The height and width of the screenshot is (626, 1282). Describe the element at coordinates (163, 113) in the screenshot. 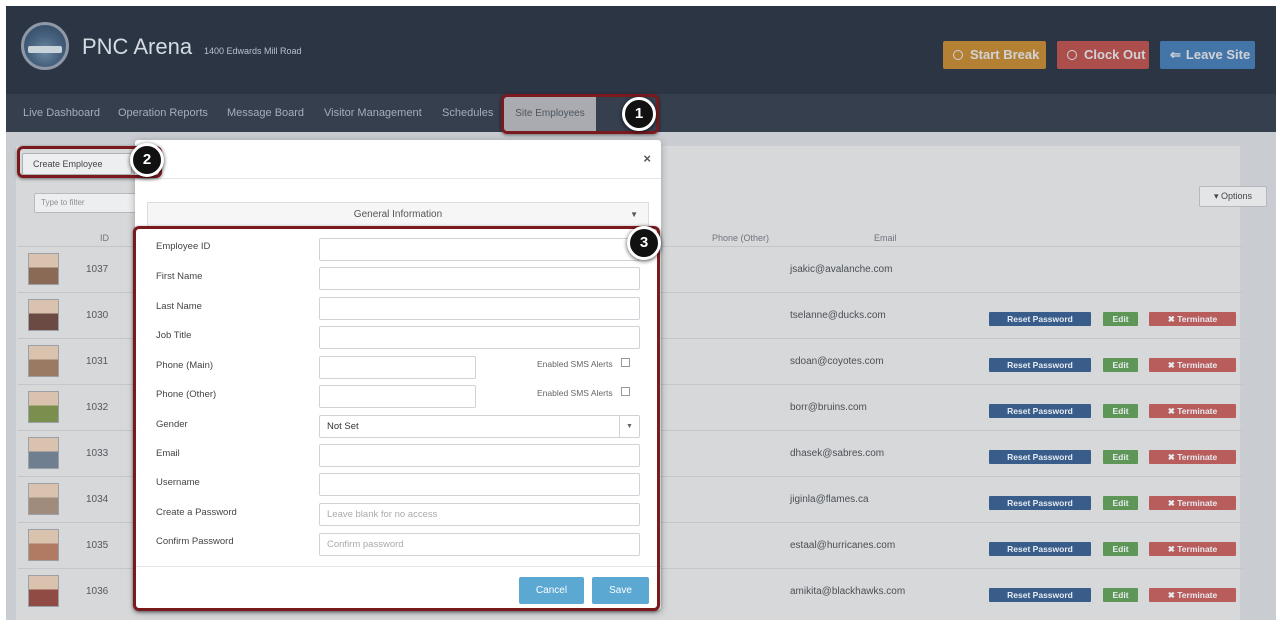

I see `nav-operation-reports: Operation Reports` at that location.